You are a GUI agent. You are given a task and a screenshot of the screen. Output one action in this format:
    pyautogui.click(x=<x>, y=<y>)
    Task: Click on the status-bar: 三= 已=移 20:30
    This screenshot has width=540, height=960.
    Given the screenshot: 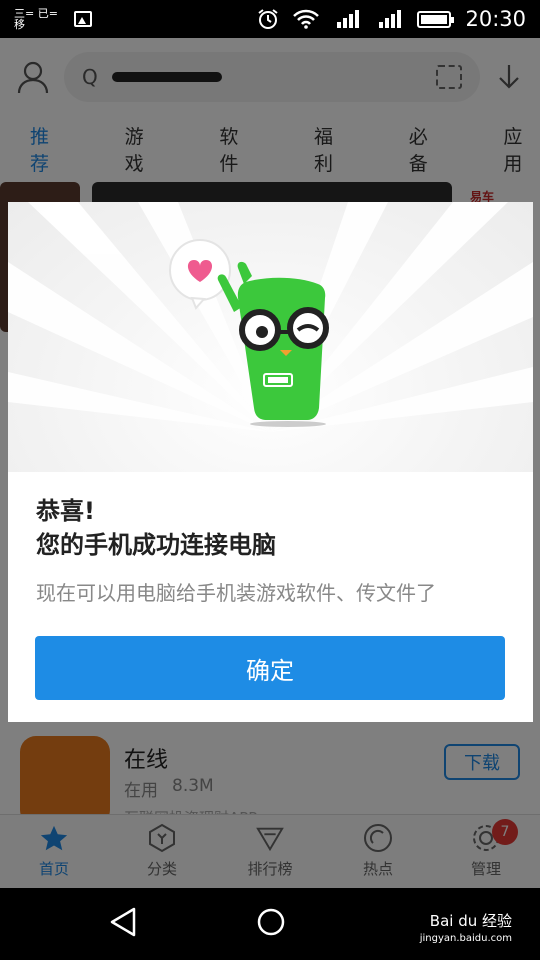 What is the action you would take?
    pyautogui.click(x=270, y=19)
    